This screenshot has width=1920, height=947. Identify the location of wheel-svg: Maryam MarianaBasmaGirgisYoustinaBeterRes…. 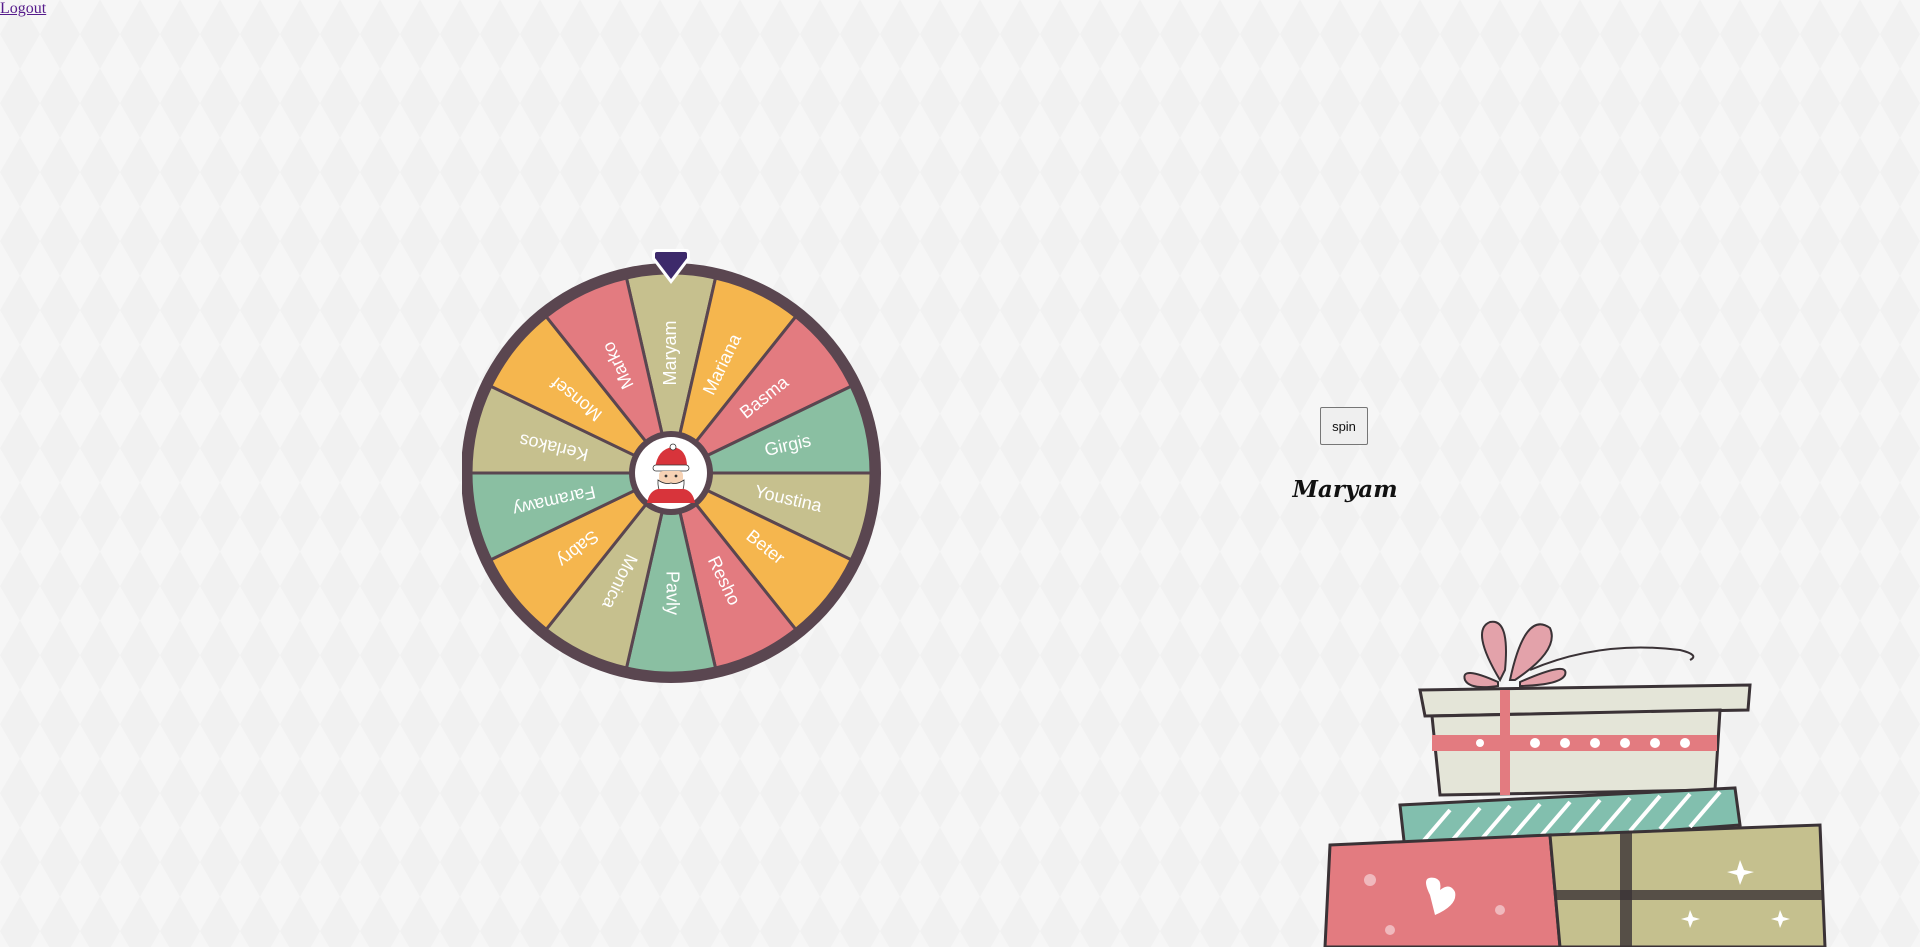
(673, 463).